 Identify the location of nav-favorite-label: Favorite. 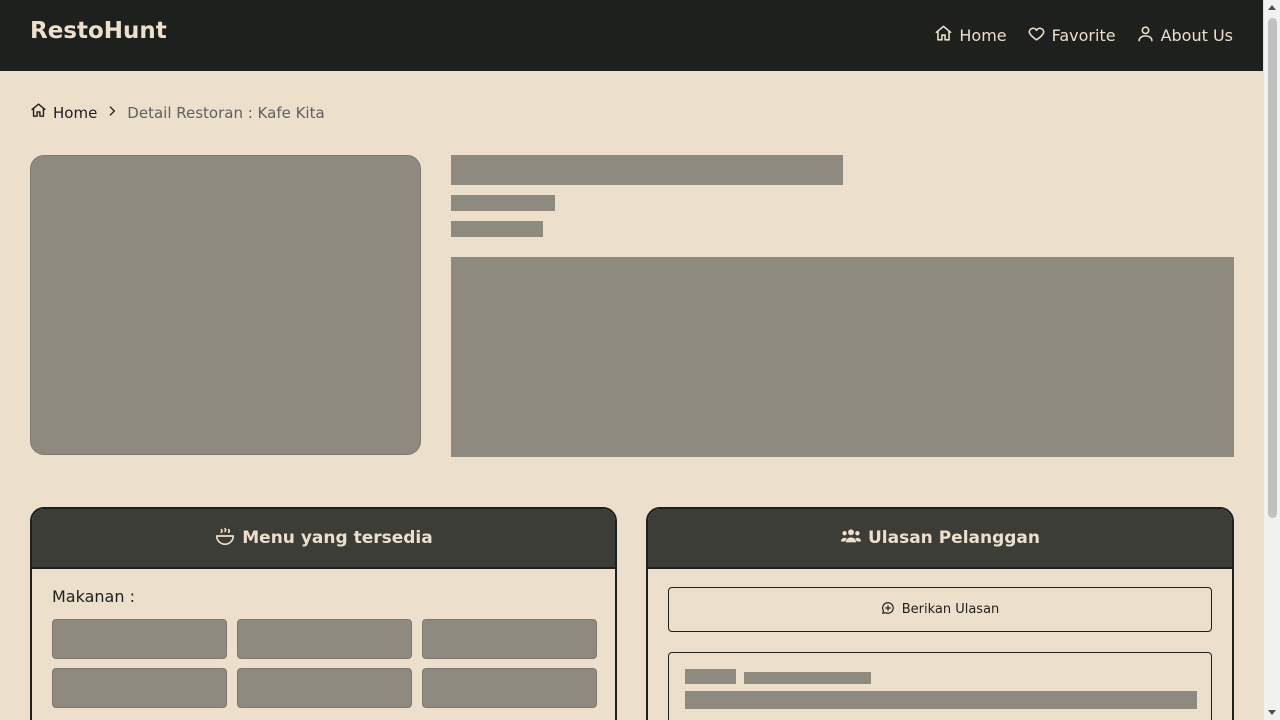
(1083, 35).